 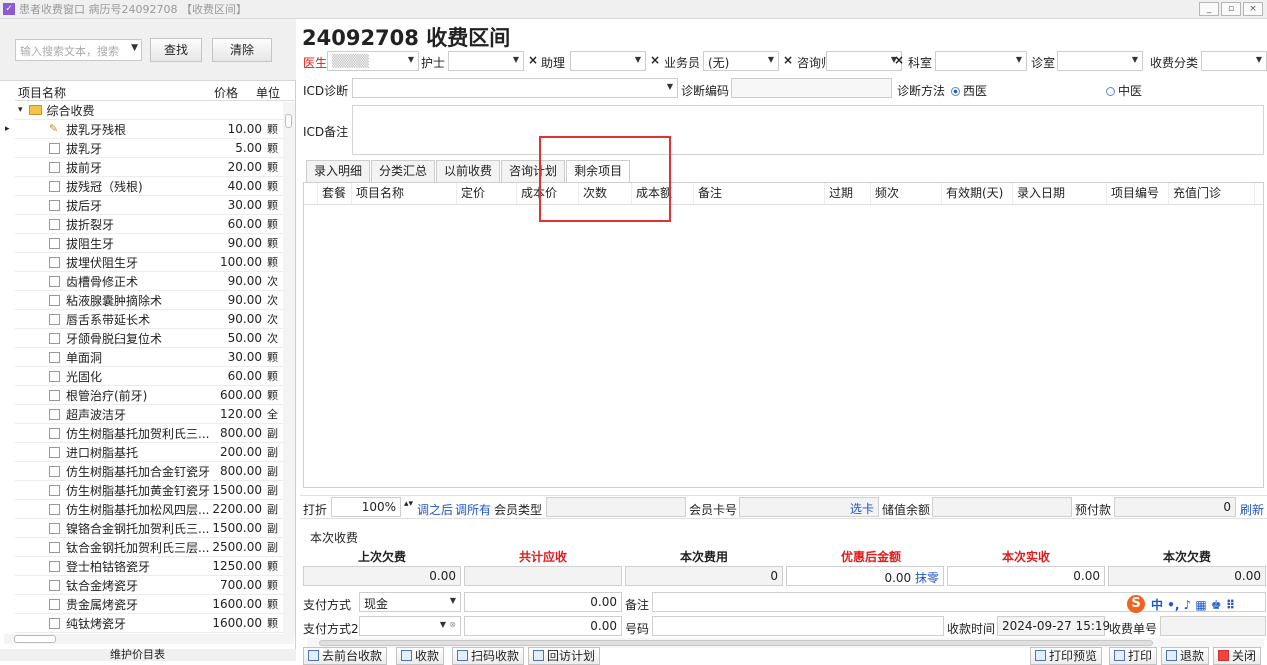 What do you see at coordinates (408, 504) in the screenshot?
I see `discount-spin-icon: ▴▾` at bounding box center [408, 504].